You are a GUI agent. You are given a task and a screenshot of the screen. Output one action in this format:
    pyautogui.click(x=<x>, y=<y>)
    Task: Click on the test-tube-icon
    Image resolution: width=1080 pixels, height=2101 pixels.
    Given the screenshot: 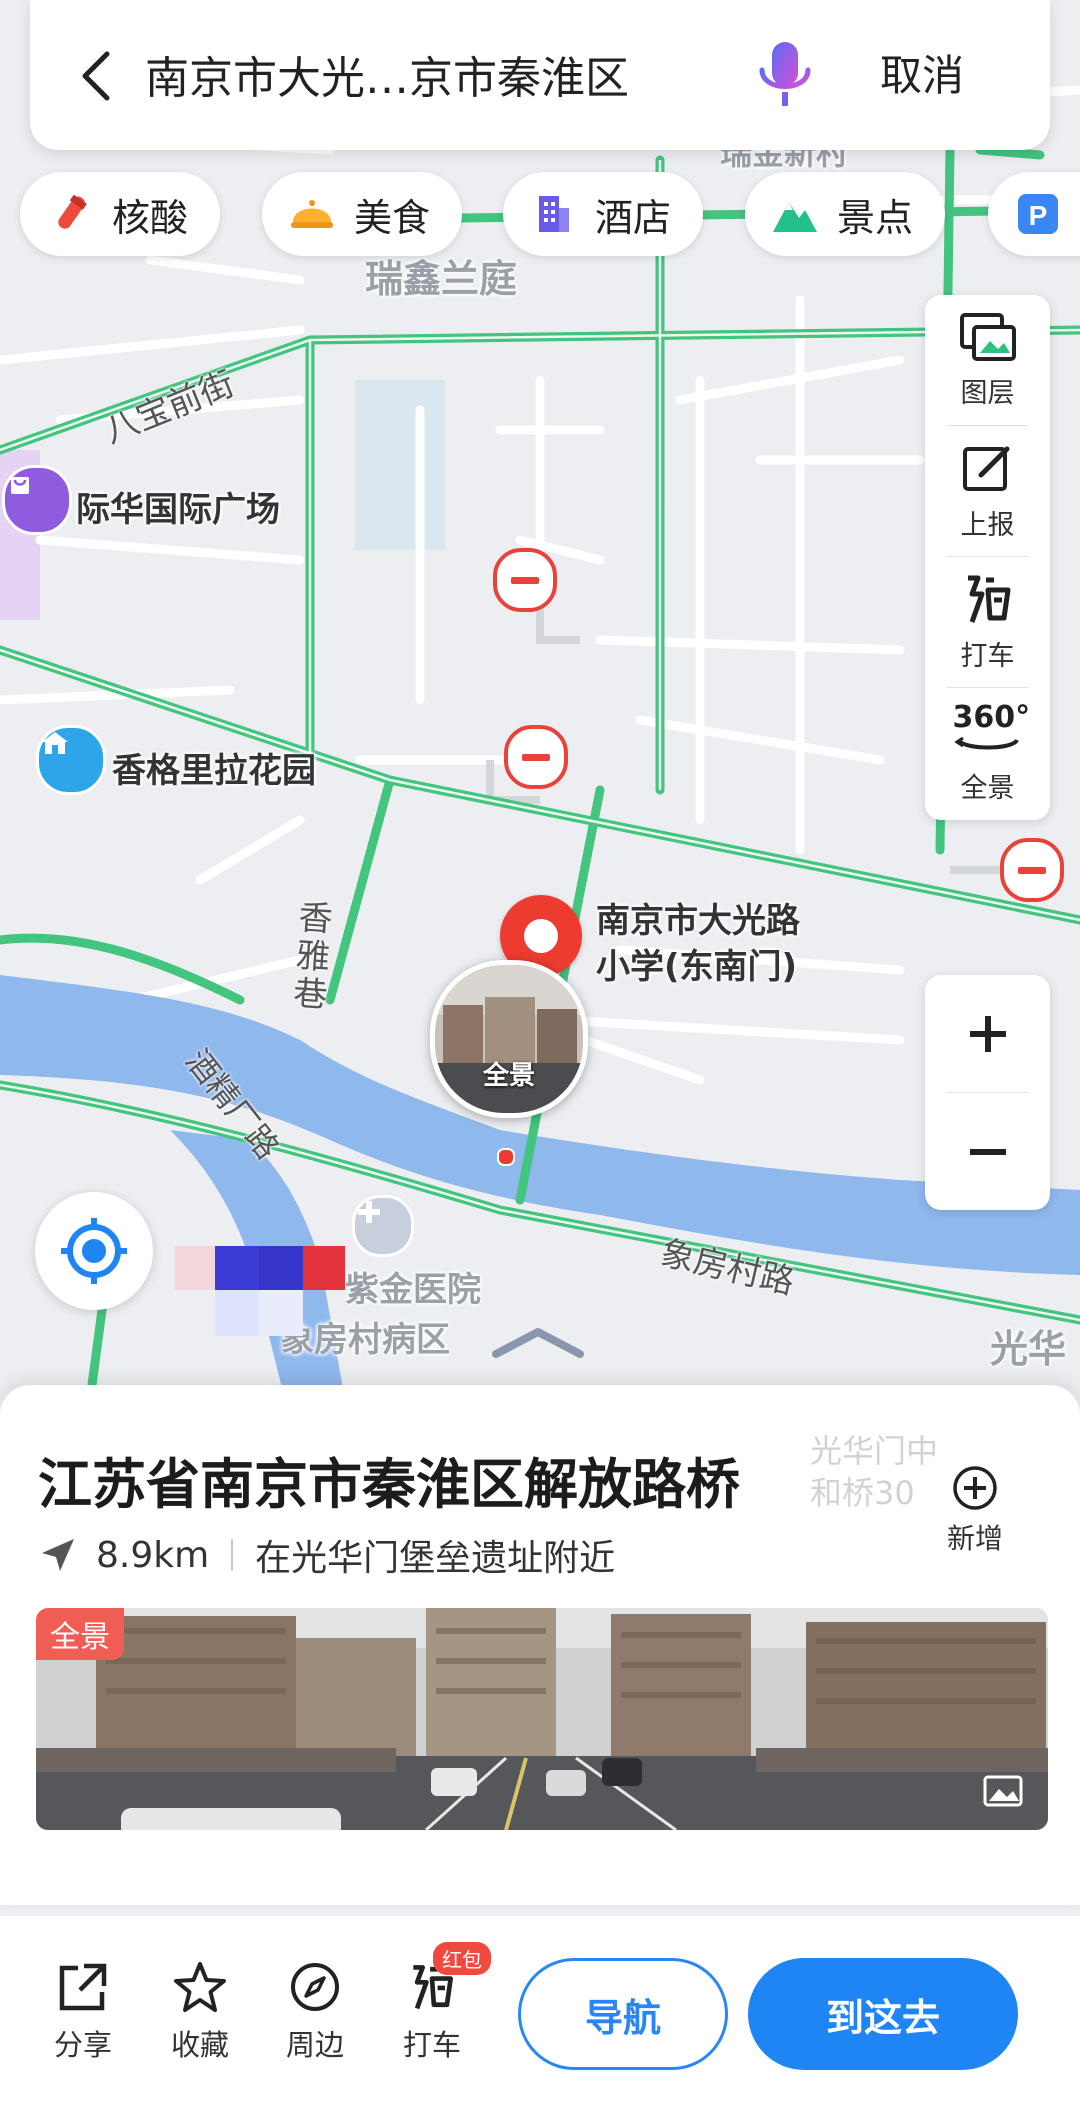 What is the action you would take?
    pyautogui.click(x=70, y=214)
    